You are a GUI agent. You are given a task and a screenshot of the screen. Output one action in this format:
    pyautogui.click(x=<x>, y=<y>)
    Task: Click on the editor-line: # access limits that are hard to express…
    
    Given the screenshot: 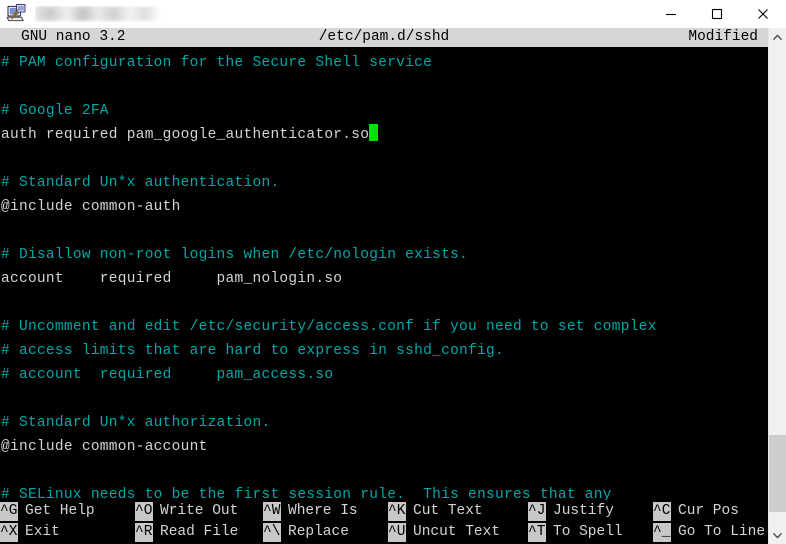 What is the action you would take?
    pyautogui.click(x=384, y=351)
    